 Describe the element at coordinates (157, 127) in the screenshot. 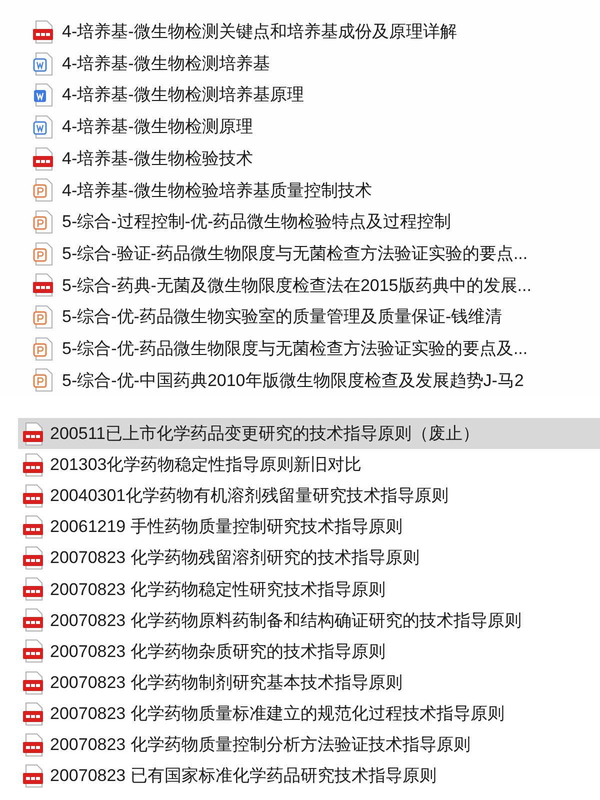

I see `file-name: 4-培养基-微生物检测原理` at that location.